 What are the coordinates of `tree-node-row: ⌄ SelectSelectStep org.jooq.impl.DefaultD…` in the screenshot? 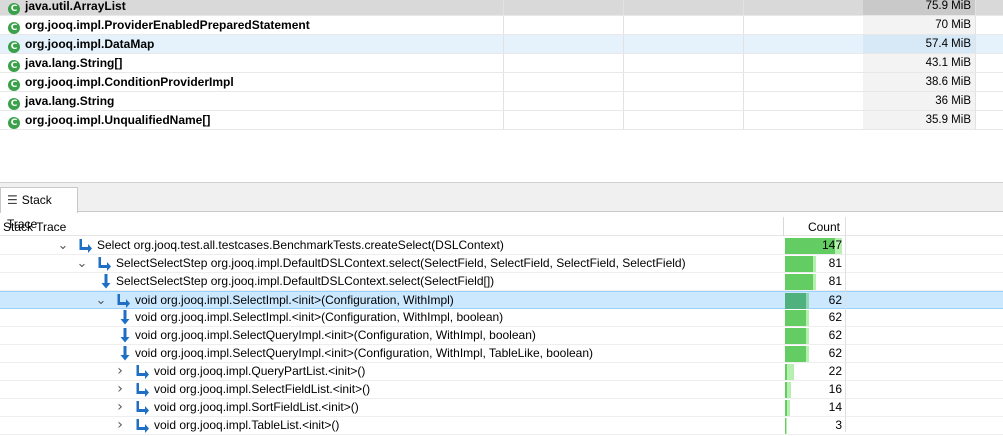 It's located at (501, 264).